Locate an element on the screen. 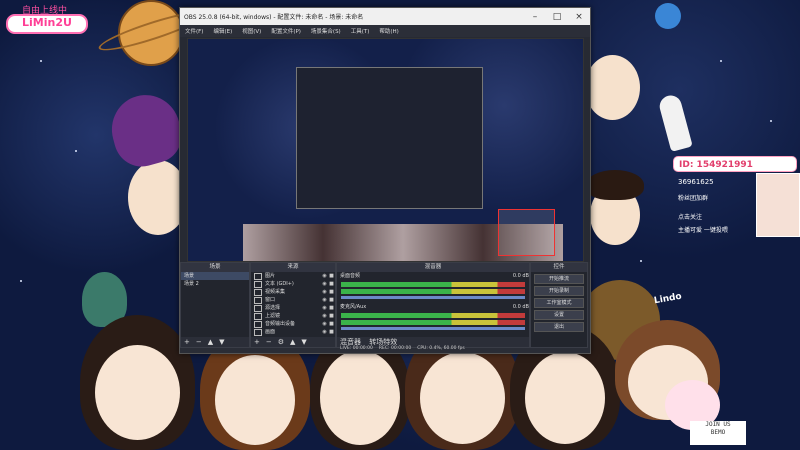  studio-mode-button: 工作室模式 is located at coordinates (559, 303).